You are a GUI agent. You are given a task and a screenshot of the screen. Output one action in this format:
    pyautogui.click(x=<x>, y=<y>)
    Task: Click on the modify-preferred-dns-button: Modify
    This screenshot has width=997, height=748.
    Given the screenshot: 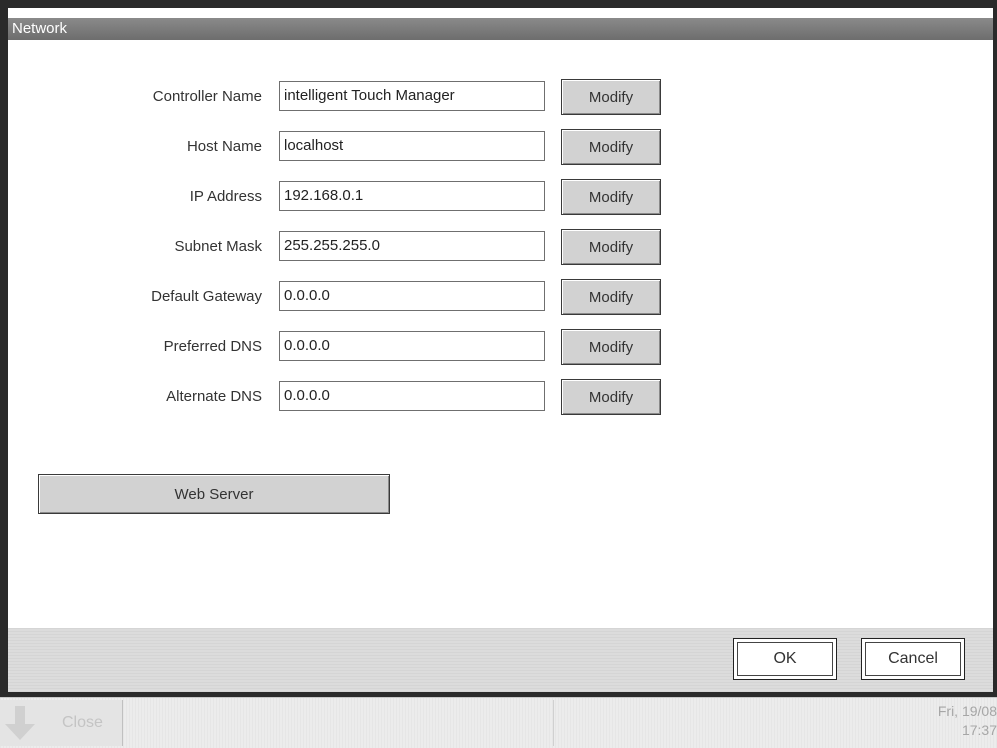 What is the action you would take?
    pyautogui.click(x=611, y=347)
    